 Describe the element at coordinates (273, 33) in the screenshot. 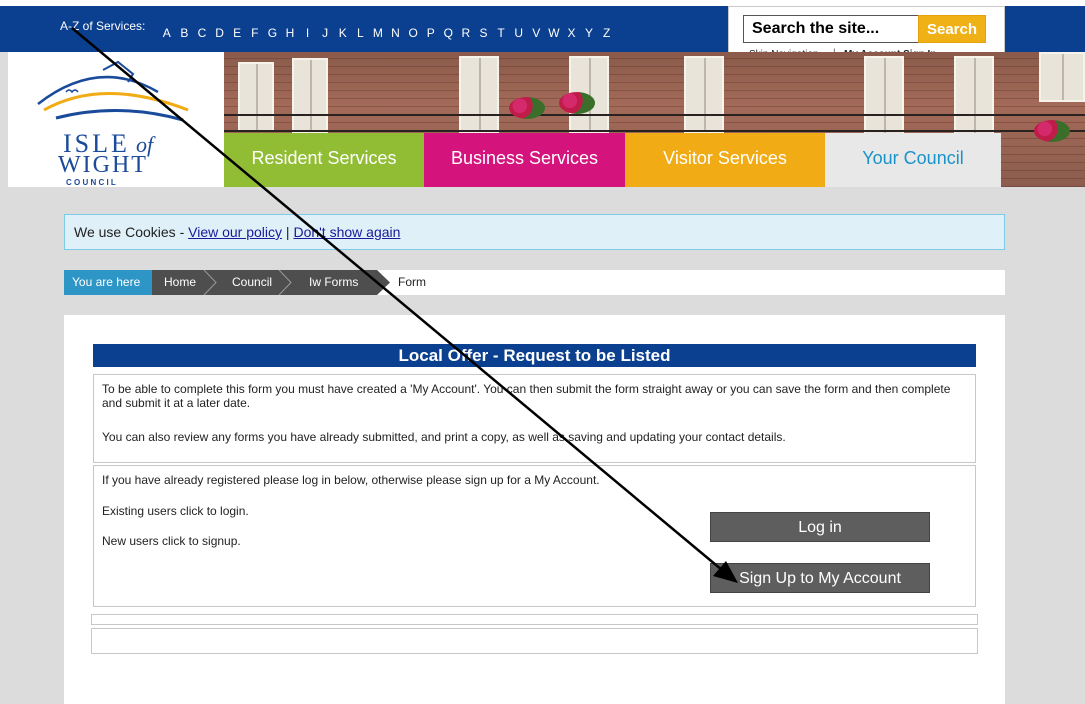

I see `az-letter-link: G` at that location.